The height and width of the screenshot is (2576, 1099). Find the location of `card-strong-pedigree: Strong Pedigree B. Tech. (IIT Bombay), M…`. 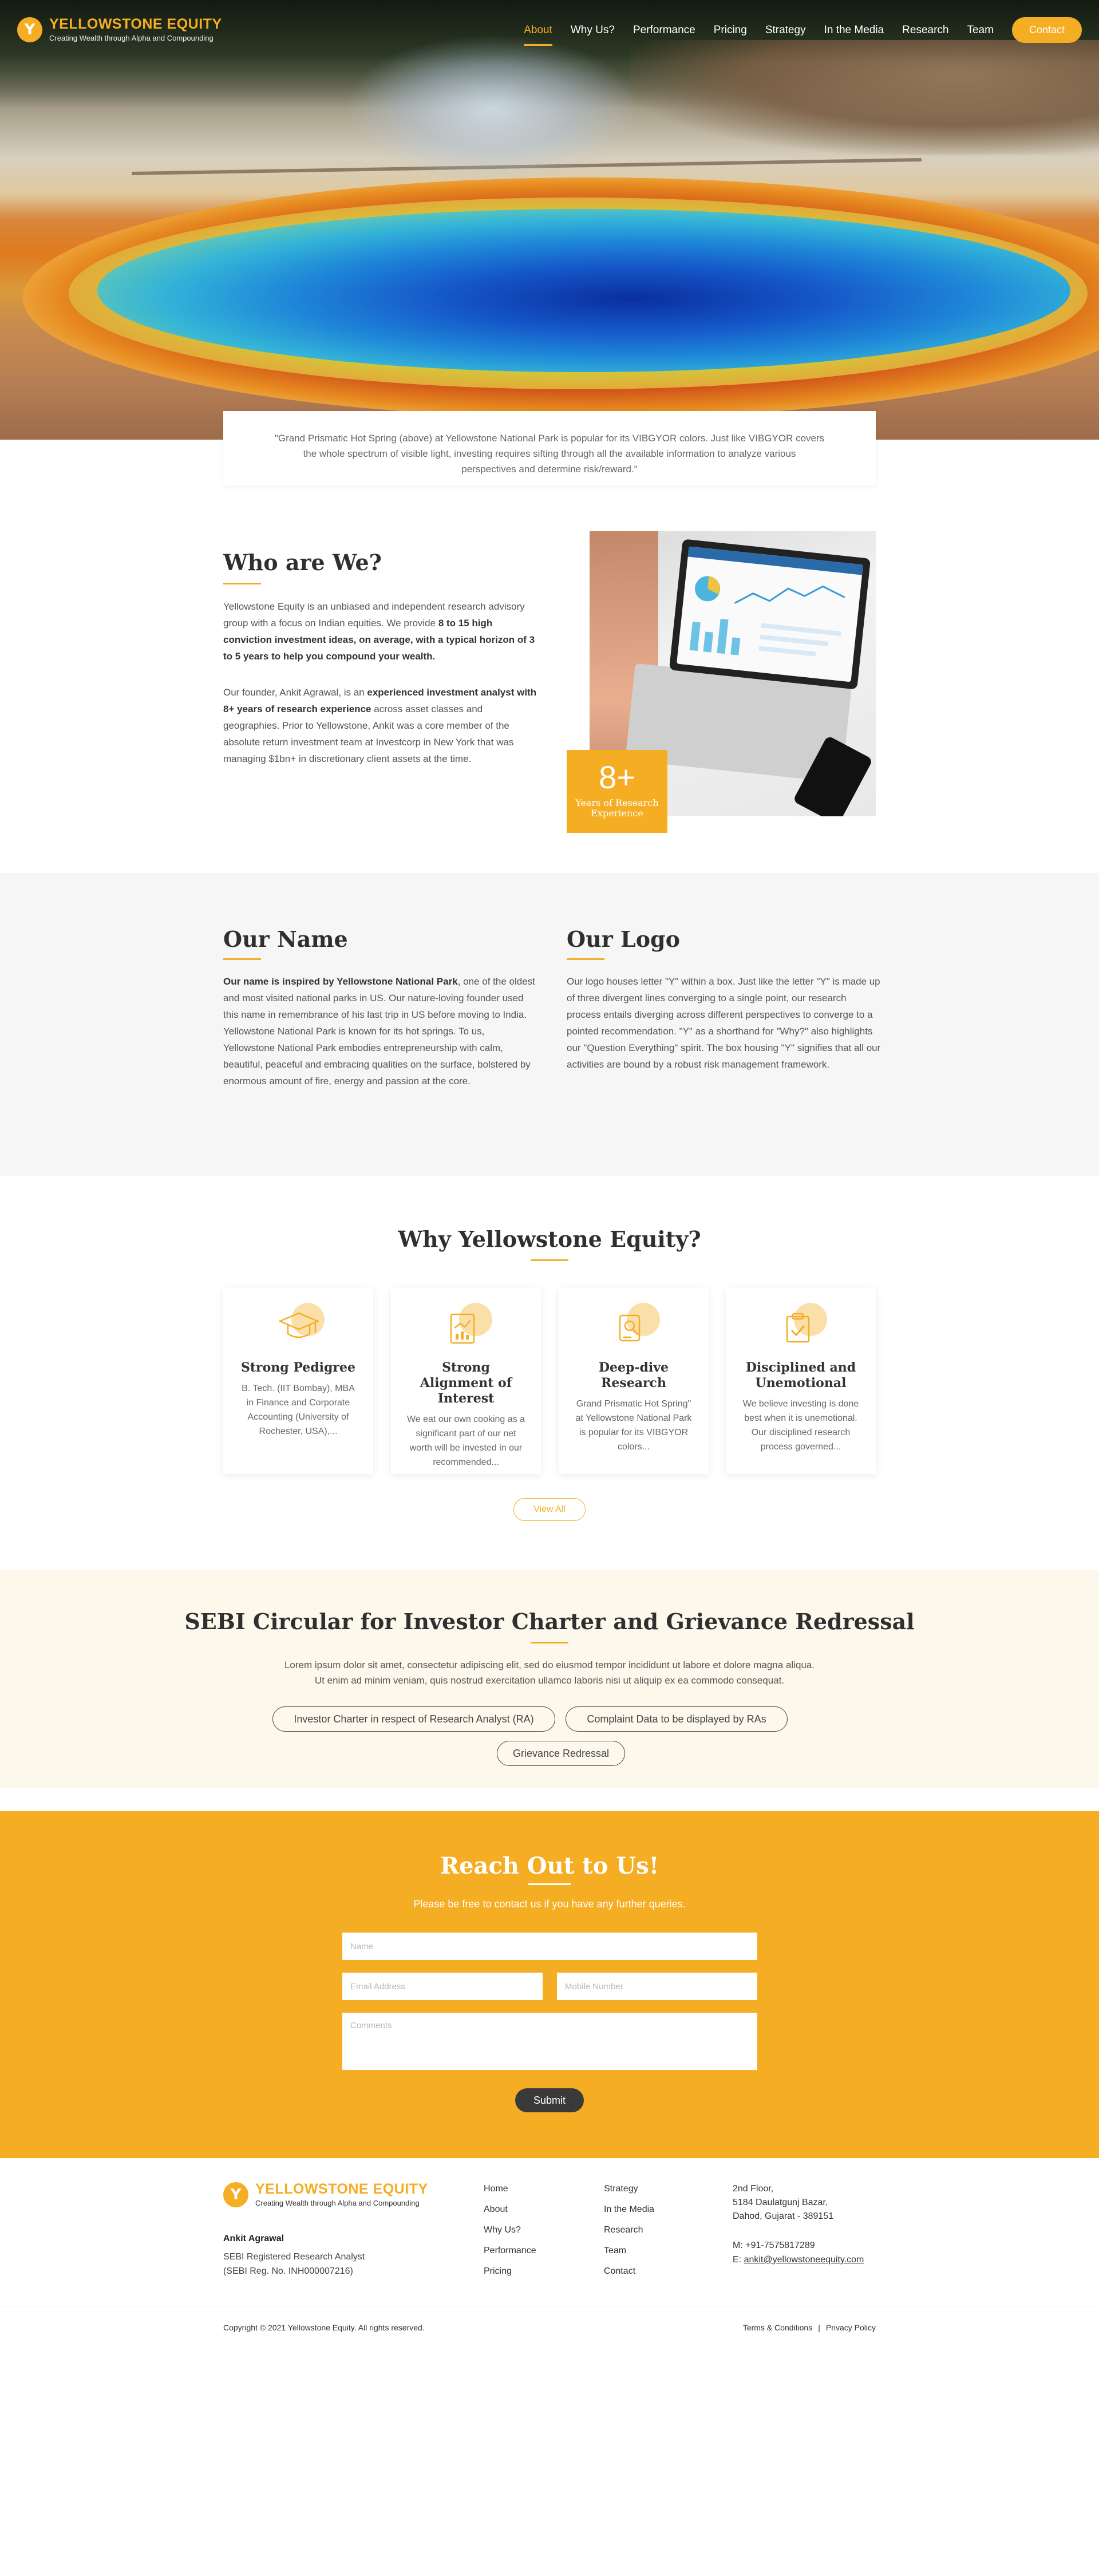

card-strong-pedigree: Strong Pedigree B. Tech. (IIT Bombay), M… is located at coordinates (298, 1381).